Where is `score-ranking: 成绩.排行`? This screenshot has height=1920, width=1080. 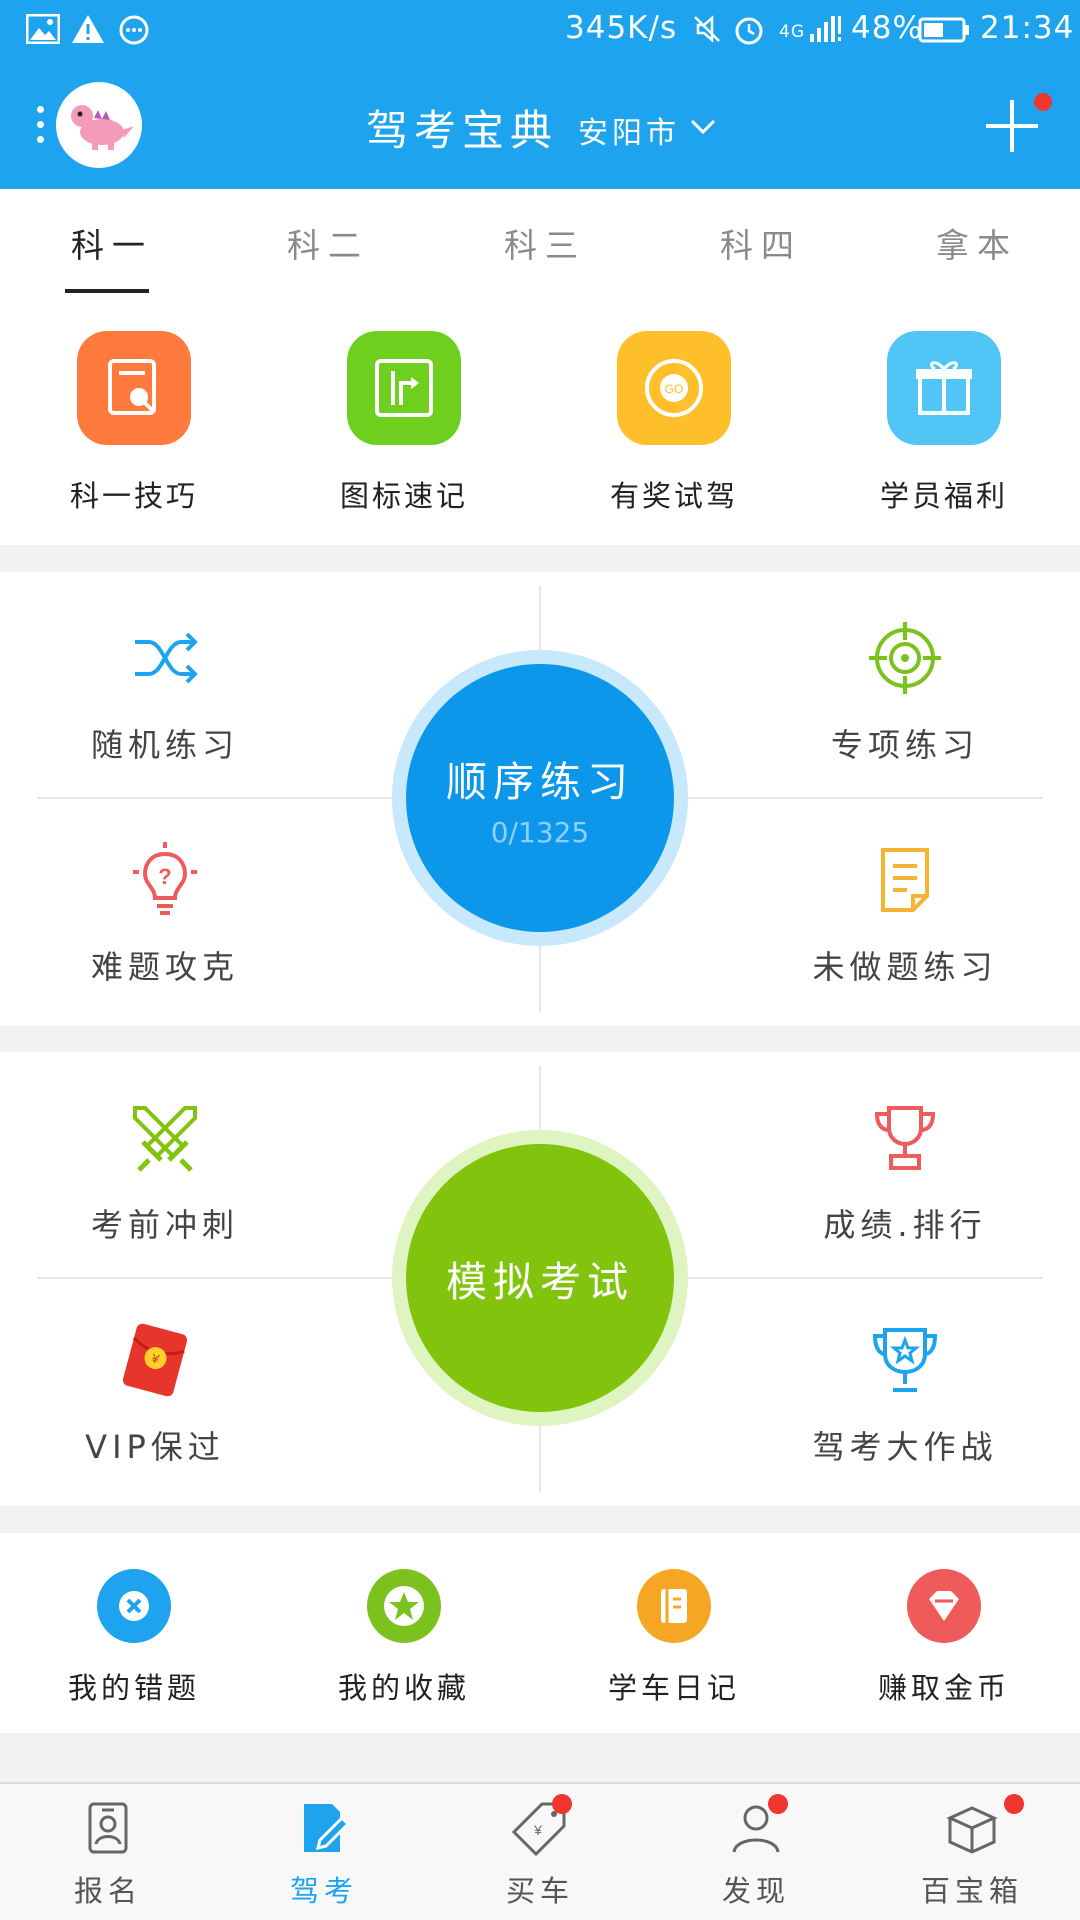 score-ranking: 成绩.排行 is located at coordinates (905, 1172).